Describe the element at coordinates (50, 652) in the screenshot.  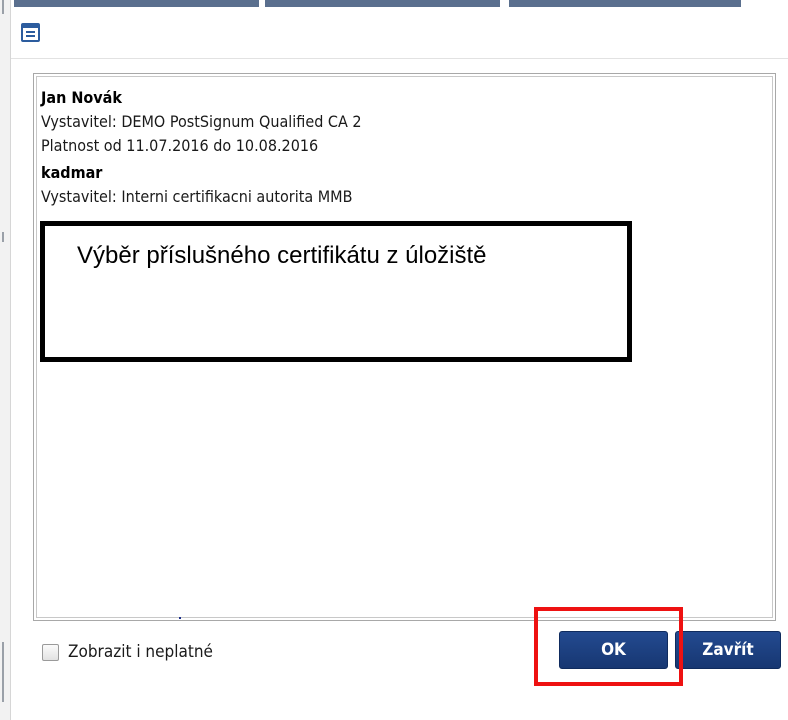
I see `show-invalid-checkbox` at that location.